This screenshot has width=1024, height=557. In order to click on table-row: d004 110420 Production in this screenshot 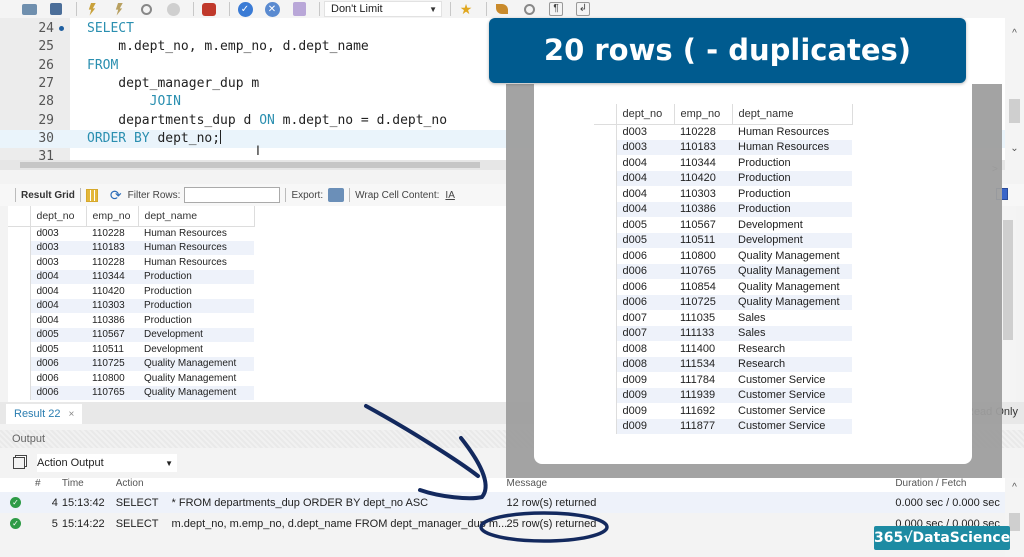, I will do `click(723, 178)`.